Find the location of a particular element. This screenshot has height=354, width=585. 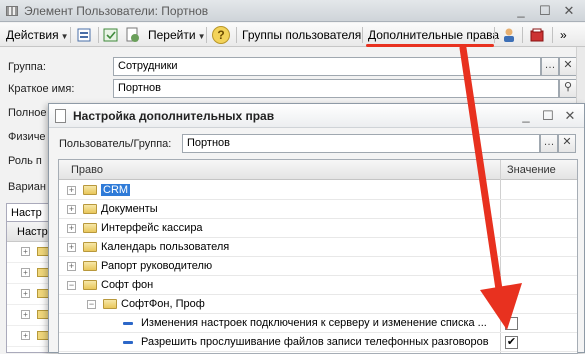

role-label: Роль п is located at coordinates (25, 161).